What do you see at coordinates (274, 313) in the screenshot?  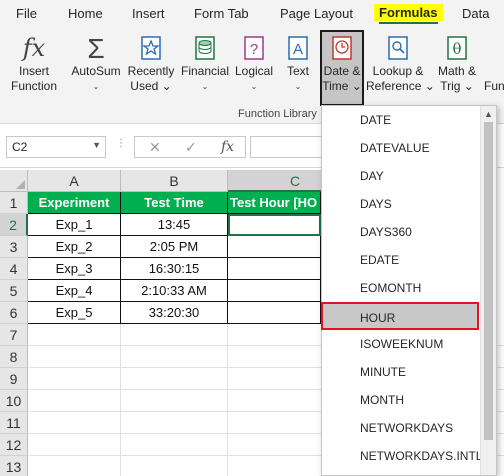 I see `cell-c6` at bounding box center [274, 313].